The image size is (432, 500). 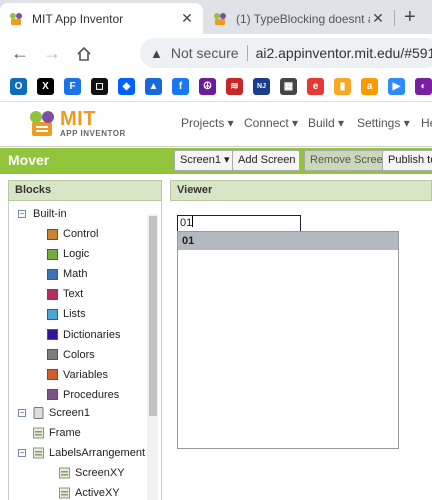 I want to click on project-name: Mover, so click(x=29, y=160).